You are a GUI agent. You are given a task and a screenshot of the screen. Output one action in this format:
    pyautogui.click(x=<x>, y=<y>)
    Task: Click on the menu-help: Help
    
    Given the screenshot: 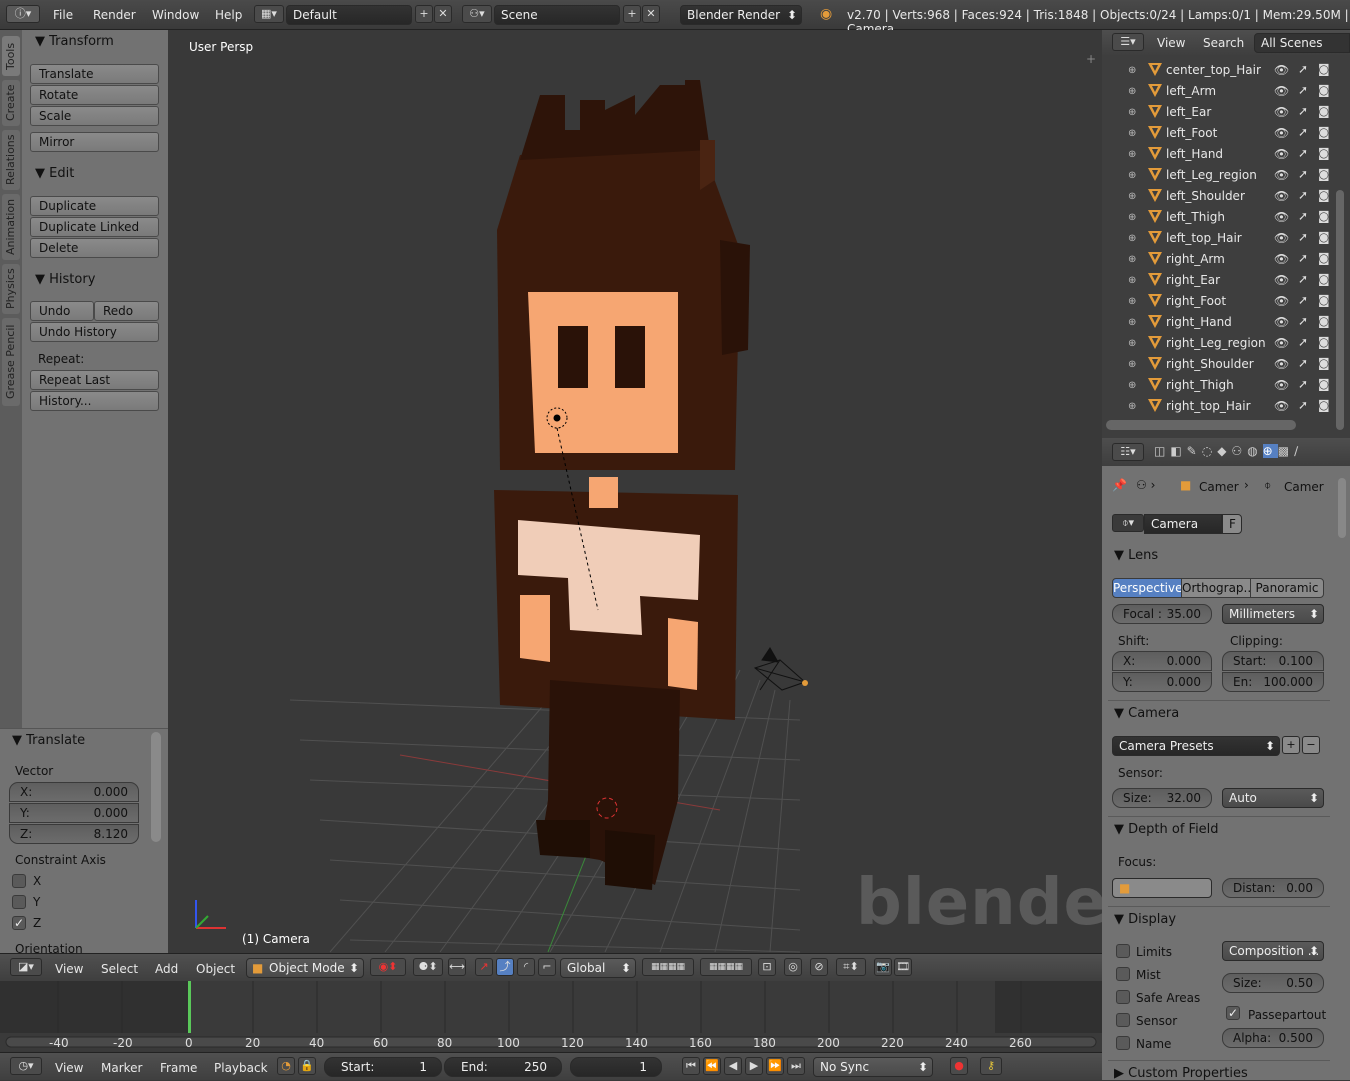 What is the action you would take?
    pyautogui.click(x=228, y=15)
    